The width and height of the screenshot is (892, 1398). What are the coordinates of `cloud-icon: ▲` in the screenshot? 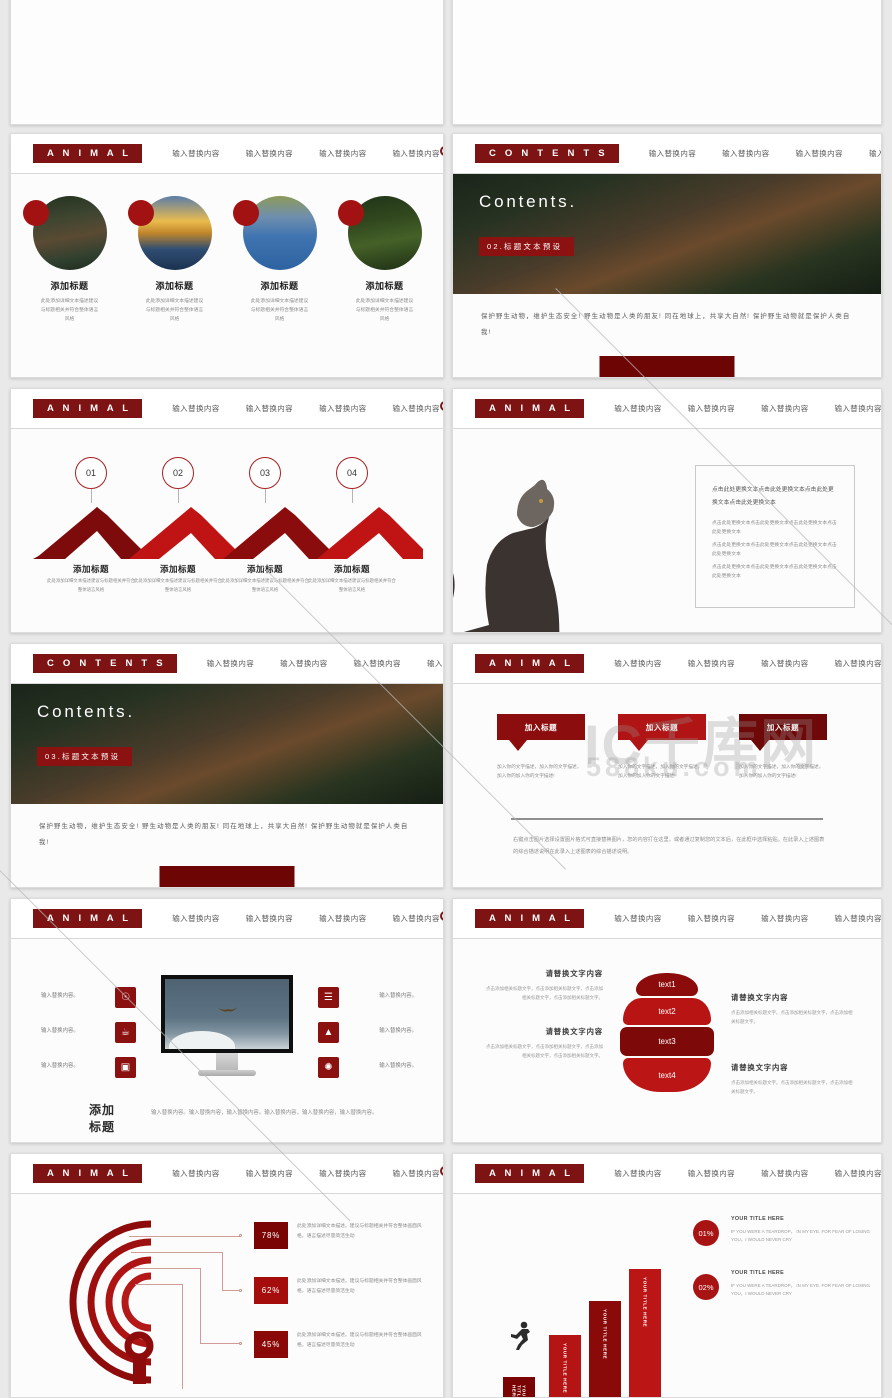 It's located at (328, 1032).